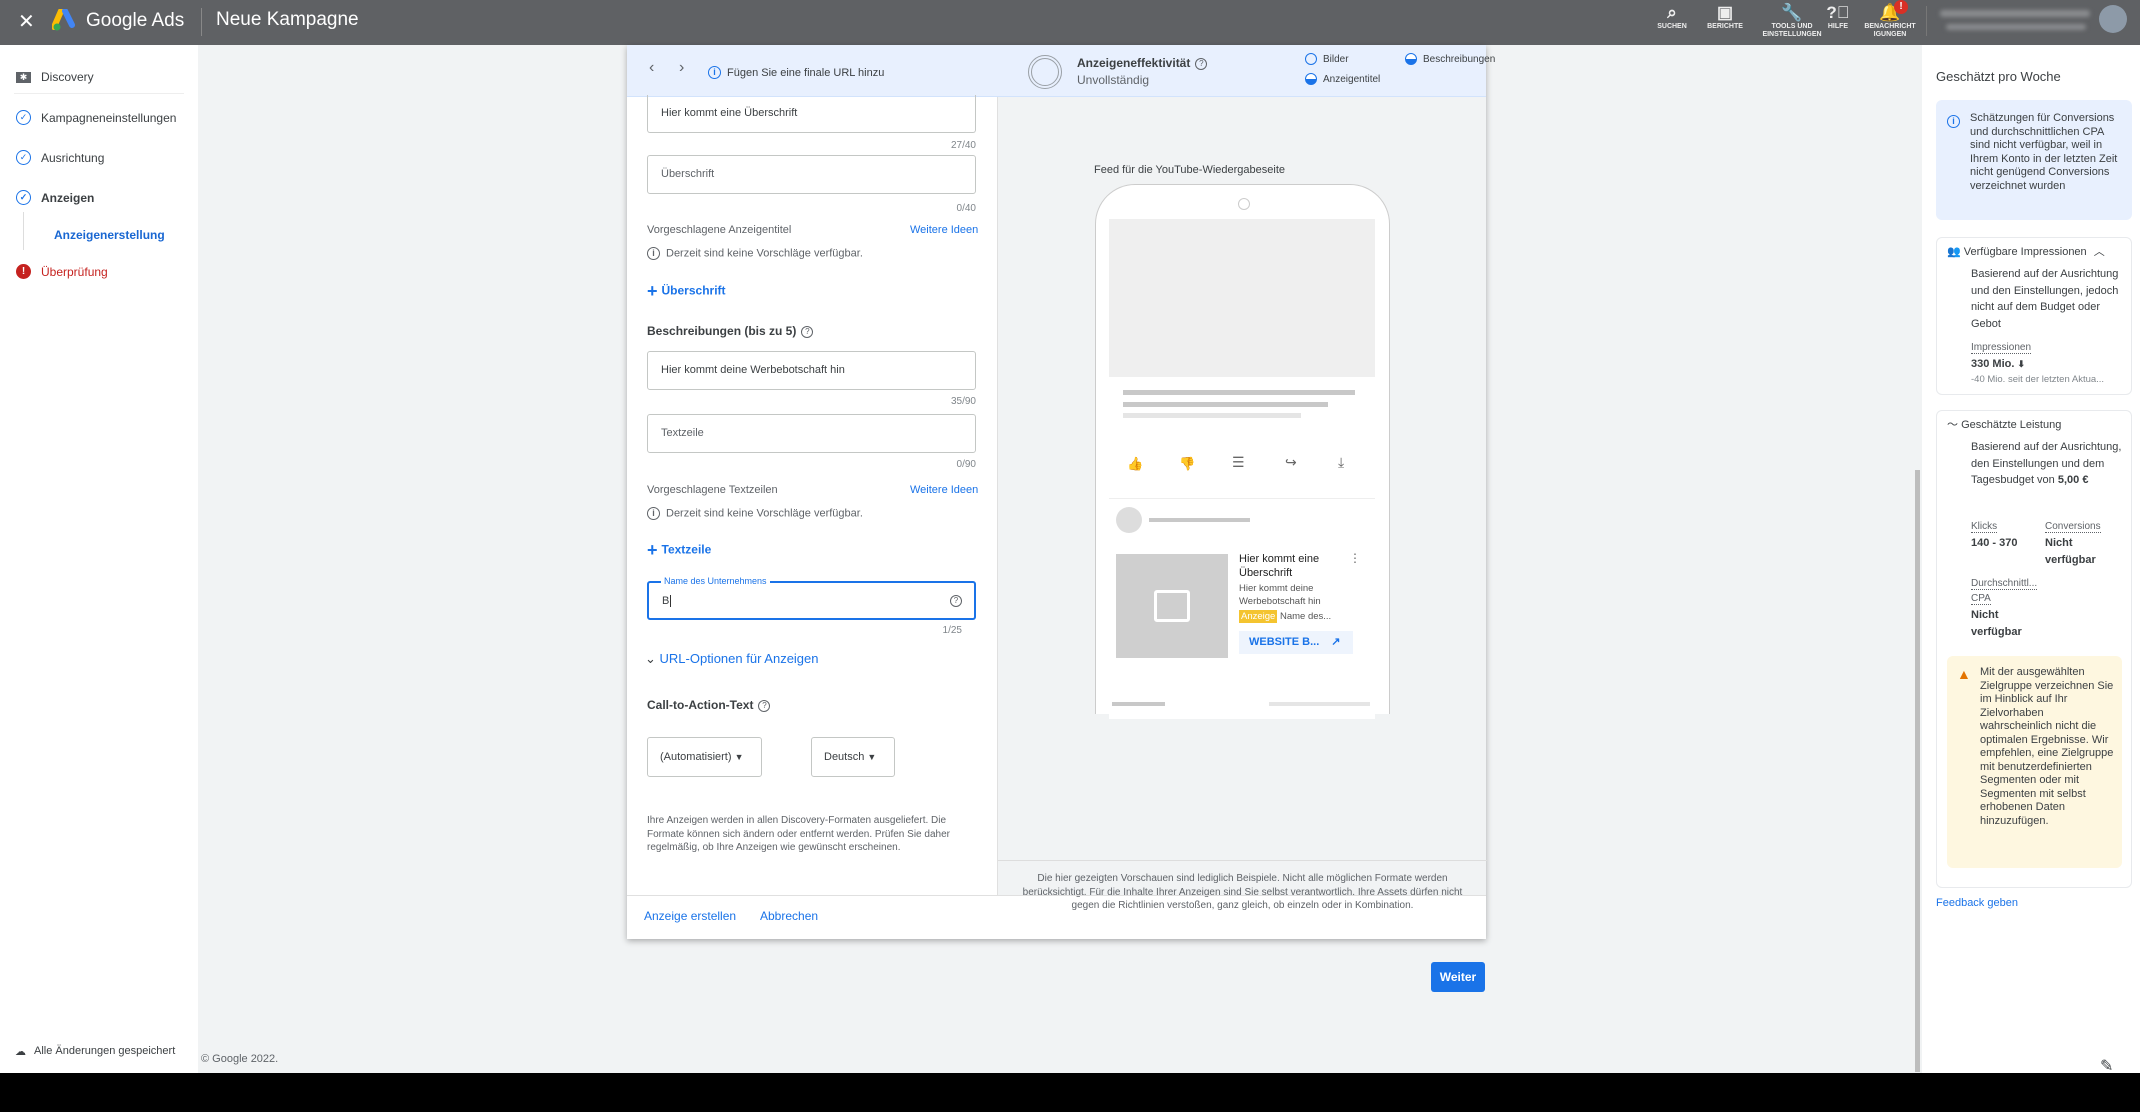 The height and width of the screenshot is (1112, 2140). What do you see at coordinates (853, 757) in the screenshot?
I see `language-select: Deutsch ▼` at bounding box center [853, 757].